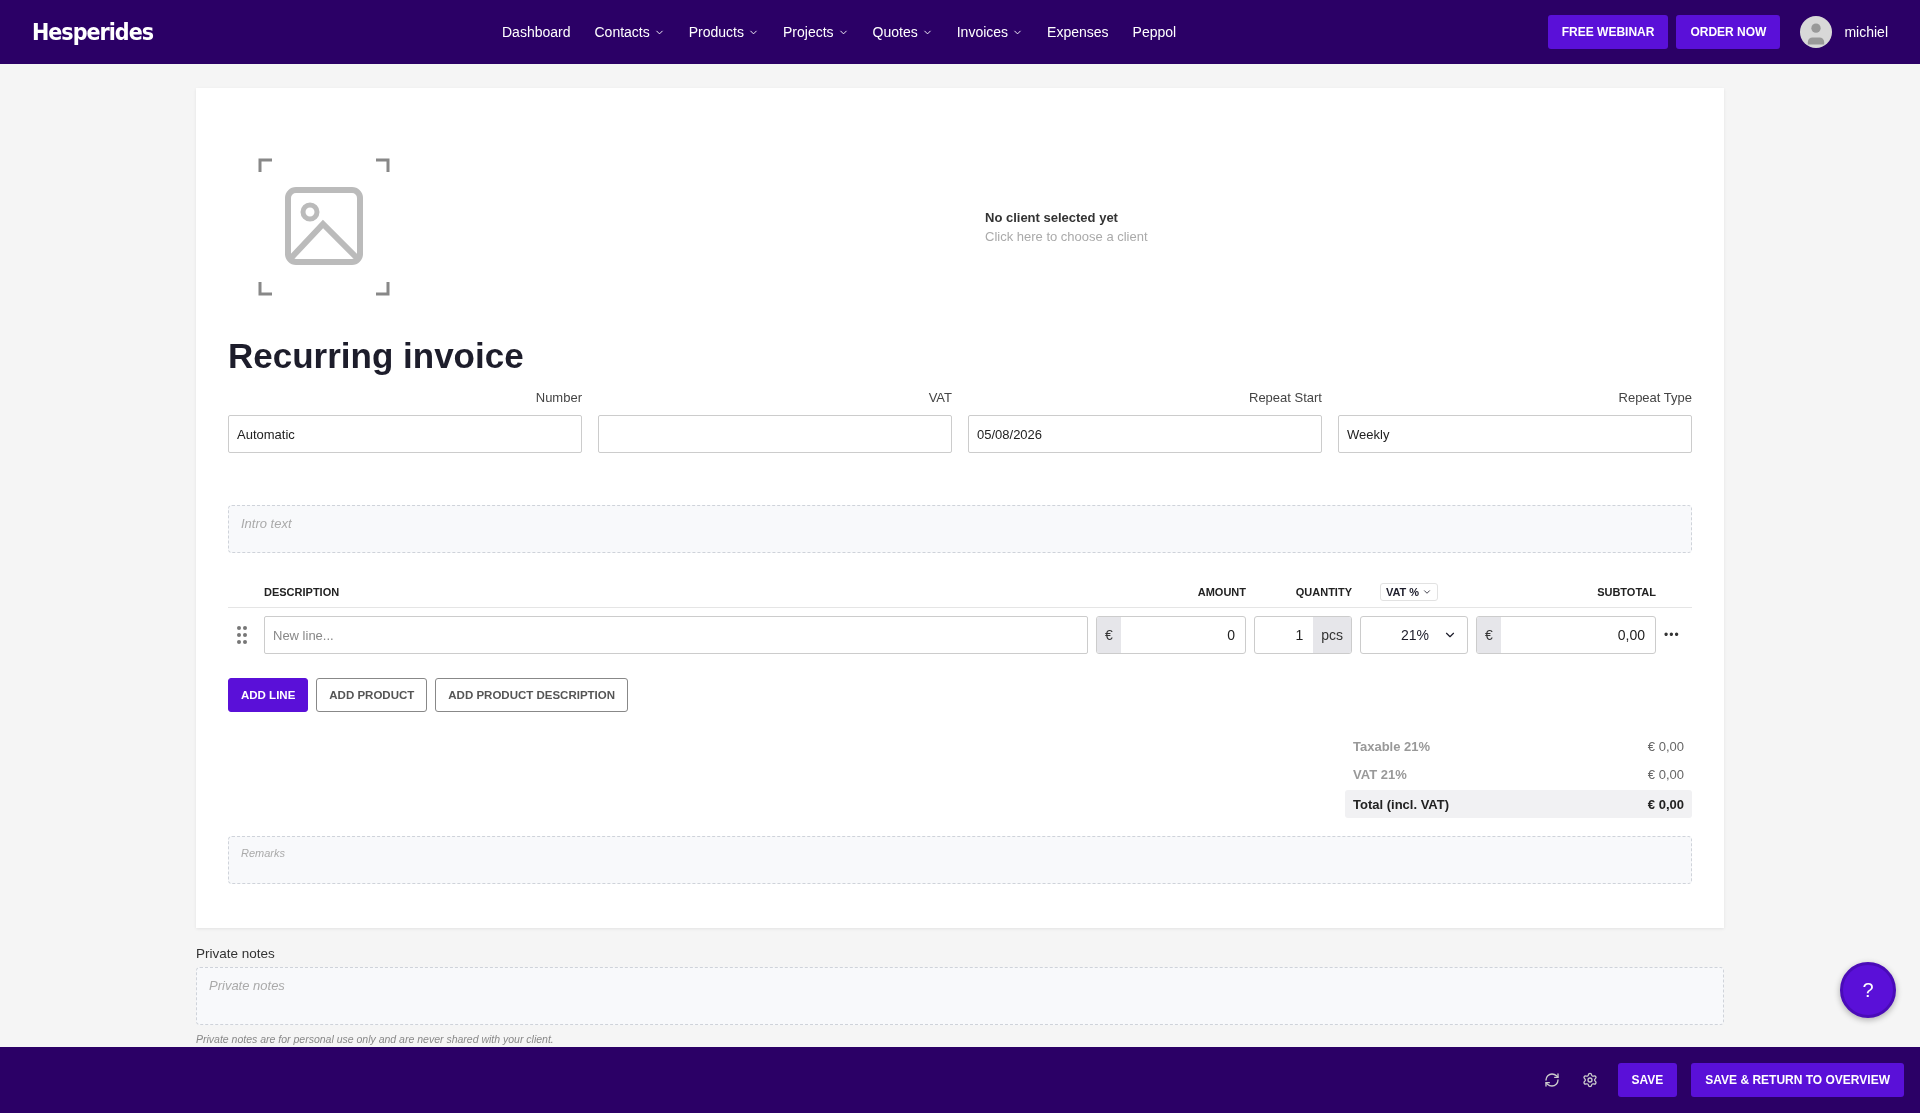  Describe the element at coordinates (629, 32) in the screenshot. I see `nav-link: Contacts` at that location.